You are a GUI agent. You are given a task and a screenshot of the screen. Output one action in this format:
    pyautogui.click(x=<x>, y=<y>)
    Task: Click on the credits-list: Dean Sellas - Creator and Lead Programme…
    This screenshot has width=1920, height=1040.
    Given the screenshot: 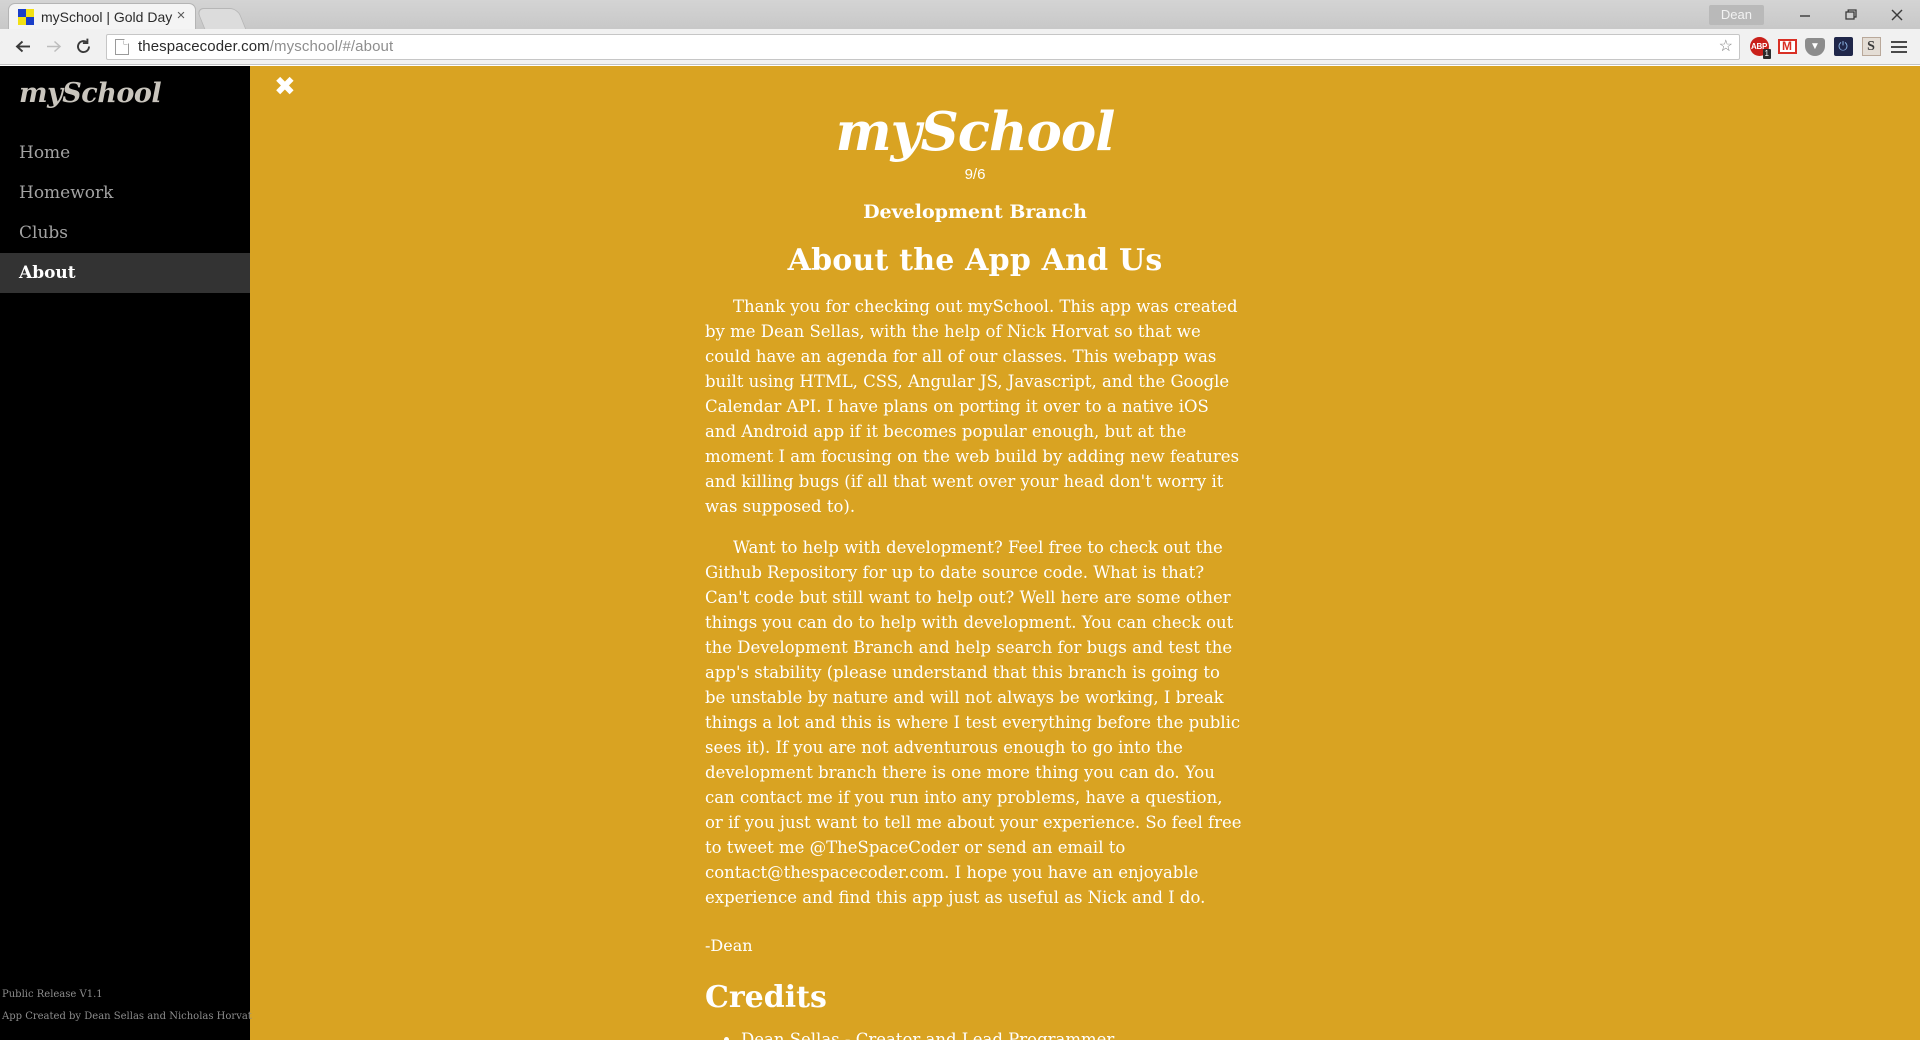 What is the action you would take?
    pyautogui.click(x=993, y=1034)
    